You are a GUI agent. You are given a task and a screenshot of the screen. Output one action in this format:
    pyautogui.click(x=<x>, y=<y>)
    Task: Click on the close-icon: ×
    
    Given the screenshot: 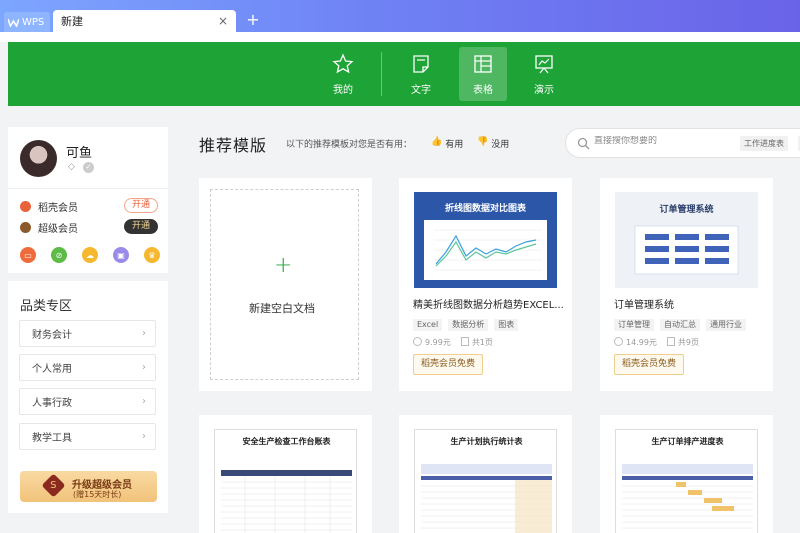 What is the action you would take?
    pyautogui.click(x=223, y=21)
    